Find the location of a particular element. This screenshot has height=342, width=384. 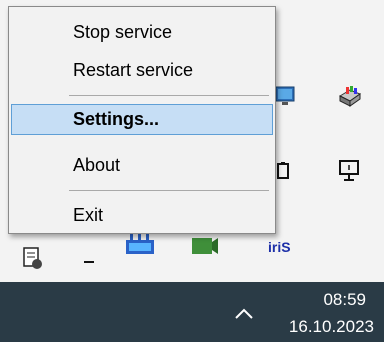

brand-icon: iriS is located at coordinates (282, 247).